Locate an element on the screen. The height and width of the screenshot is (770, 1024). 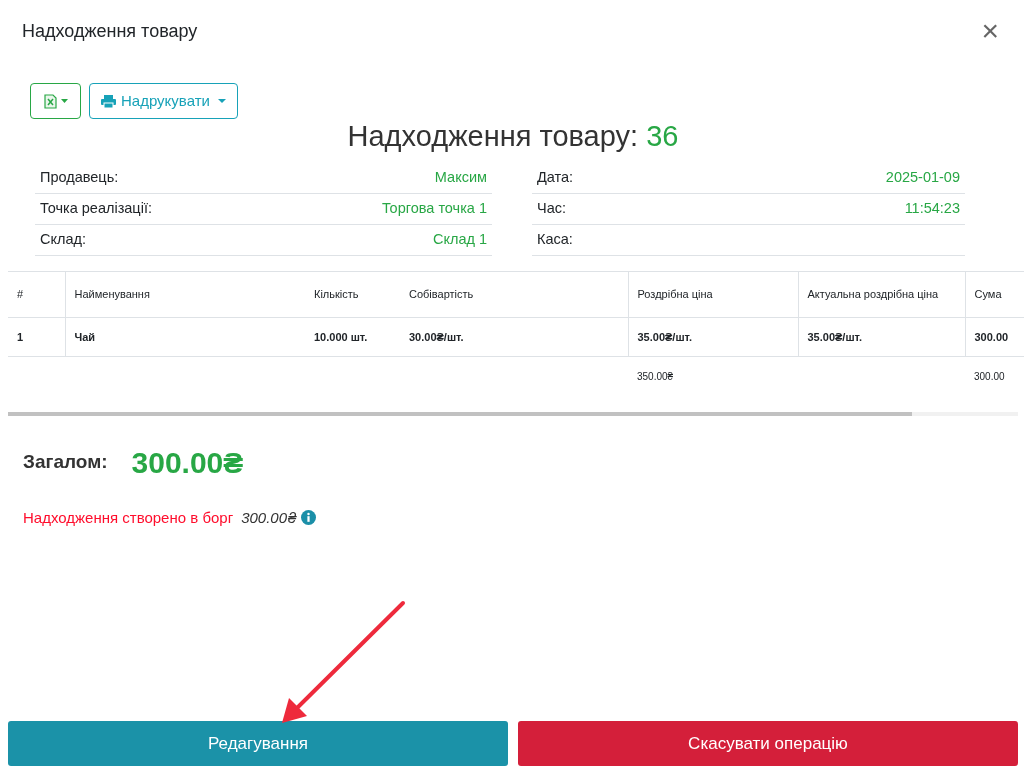
column-header: Собівартість is located at coordinates (441, 294).